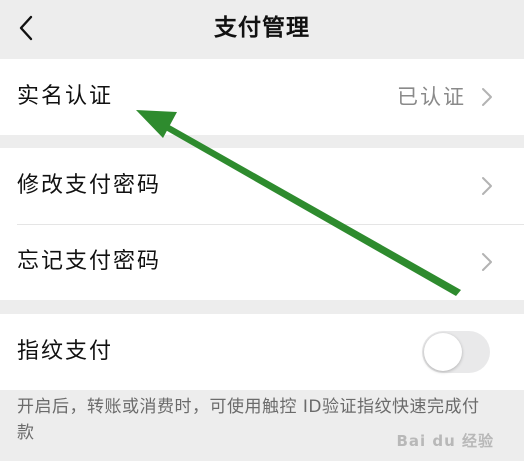  I want to click on forgot-payment-password-label: 忘记支付密码, so click(89, 261).